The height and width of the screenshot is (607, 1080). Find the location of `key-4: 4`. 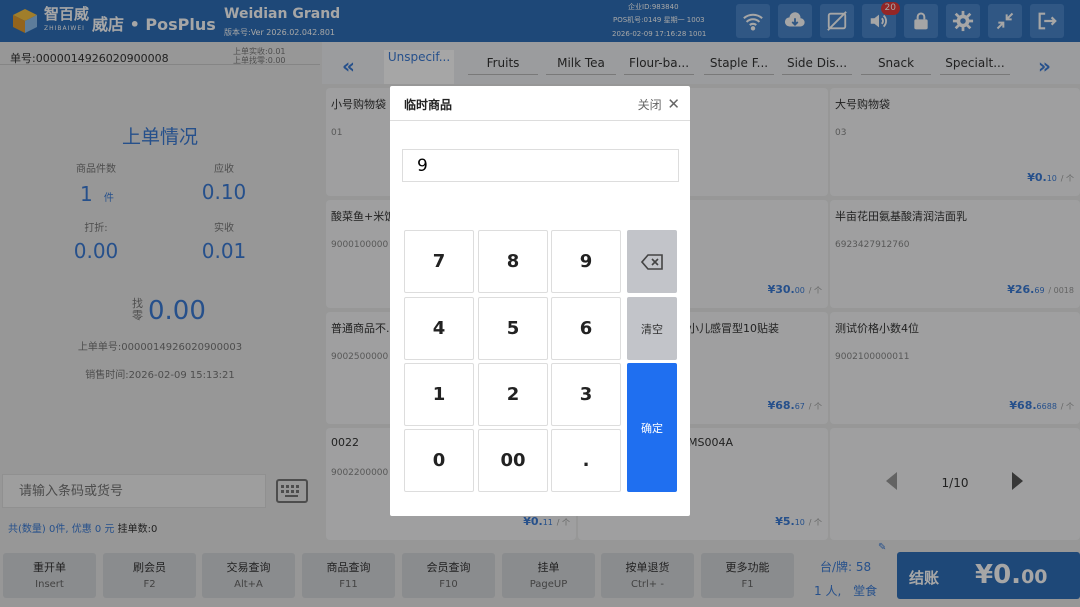

key-4: 4 is located at coordinates (439, 328).